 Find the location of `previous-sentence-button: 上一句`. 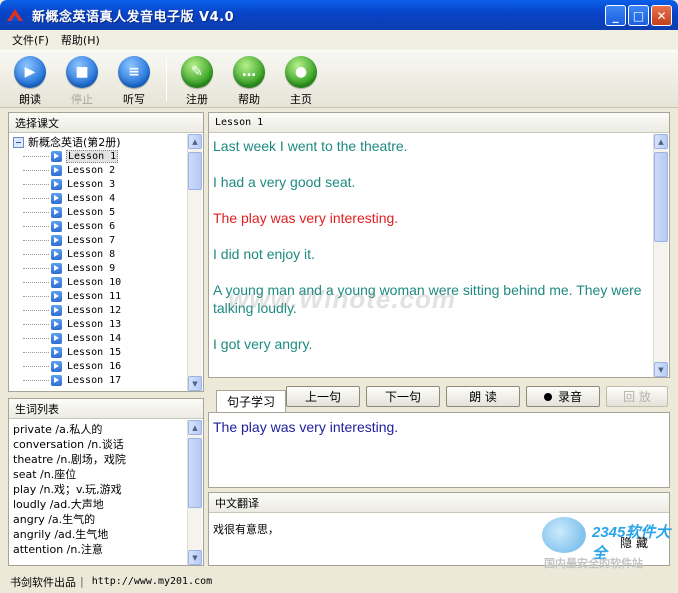

previous-sentence-button: 上一句 is located at coordinates (323, 396).